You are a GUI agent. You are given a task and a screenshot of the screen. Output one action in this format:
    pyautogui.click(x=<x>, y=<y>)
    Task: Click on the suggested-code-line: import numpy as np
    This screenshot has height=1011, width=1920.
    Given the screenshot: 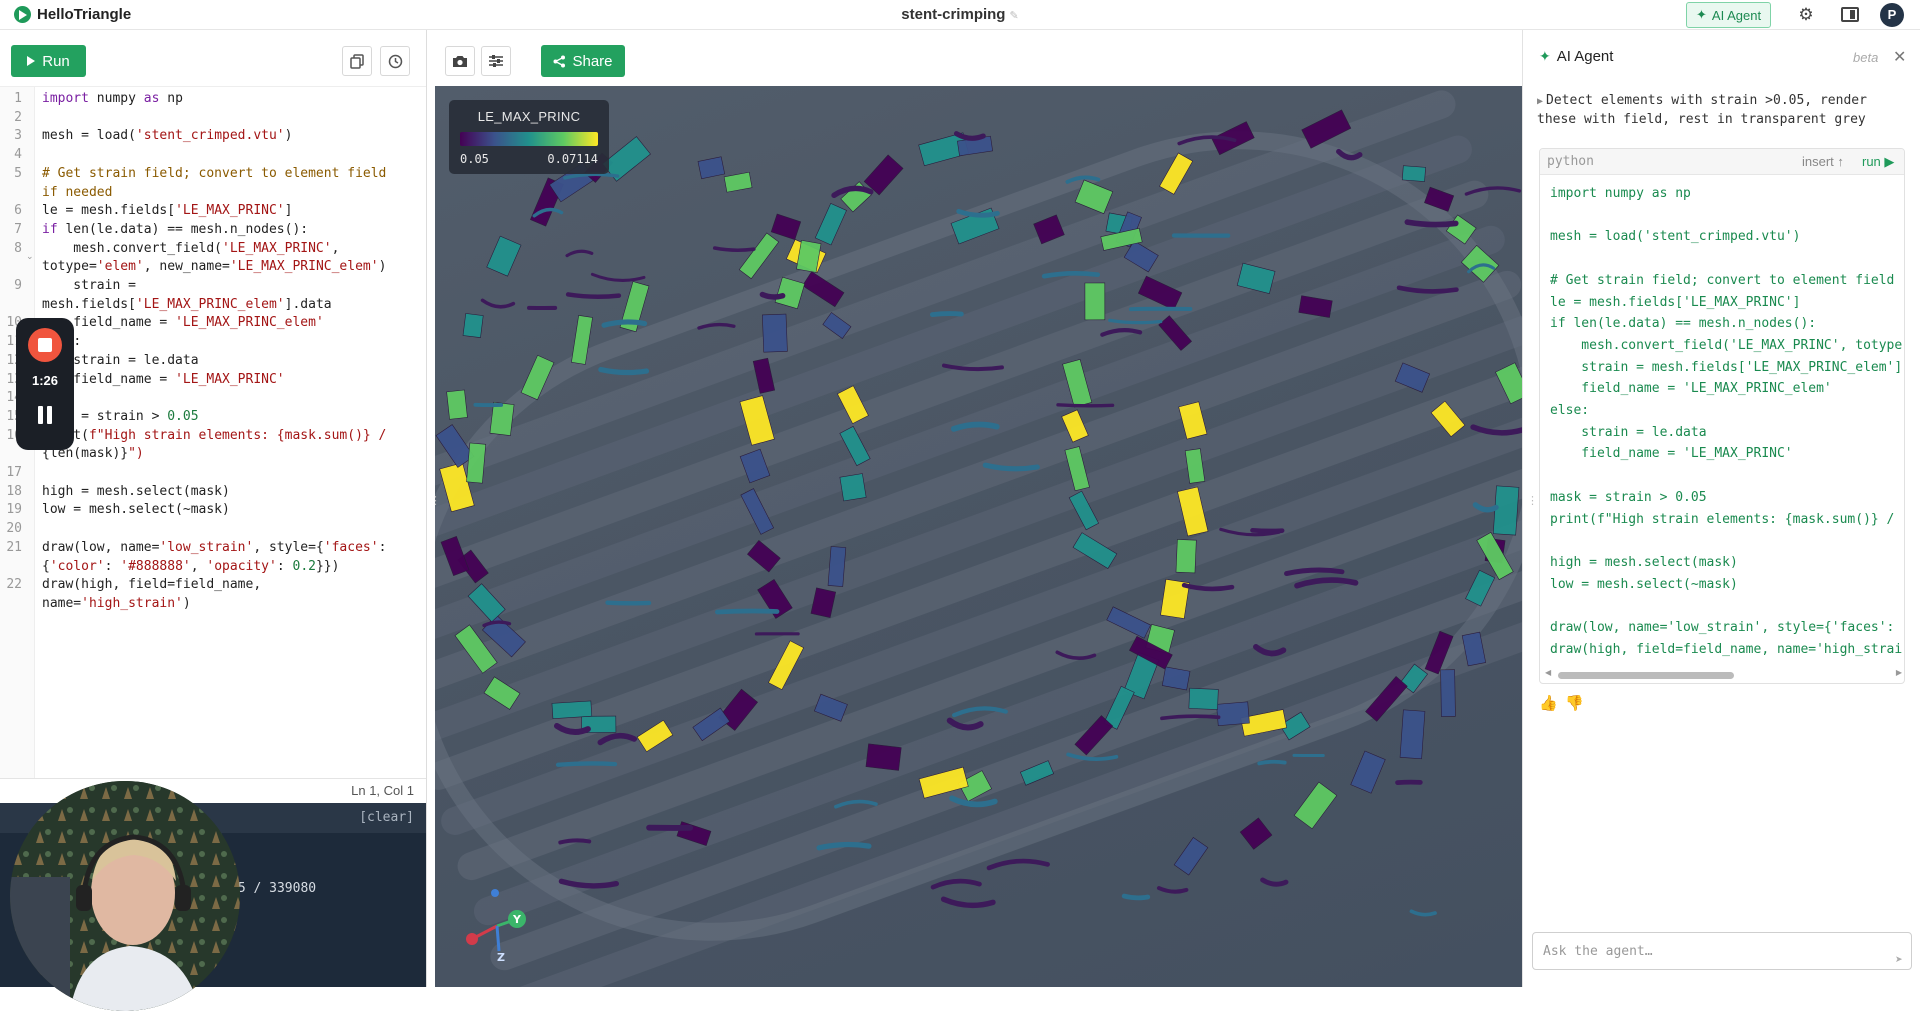 What is the action you would take?
    pyautogui.click(x=1620, y=193)
    